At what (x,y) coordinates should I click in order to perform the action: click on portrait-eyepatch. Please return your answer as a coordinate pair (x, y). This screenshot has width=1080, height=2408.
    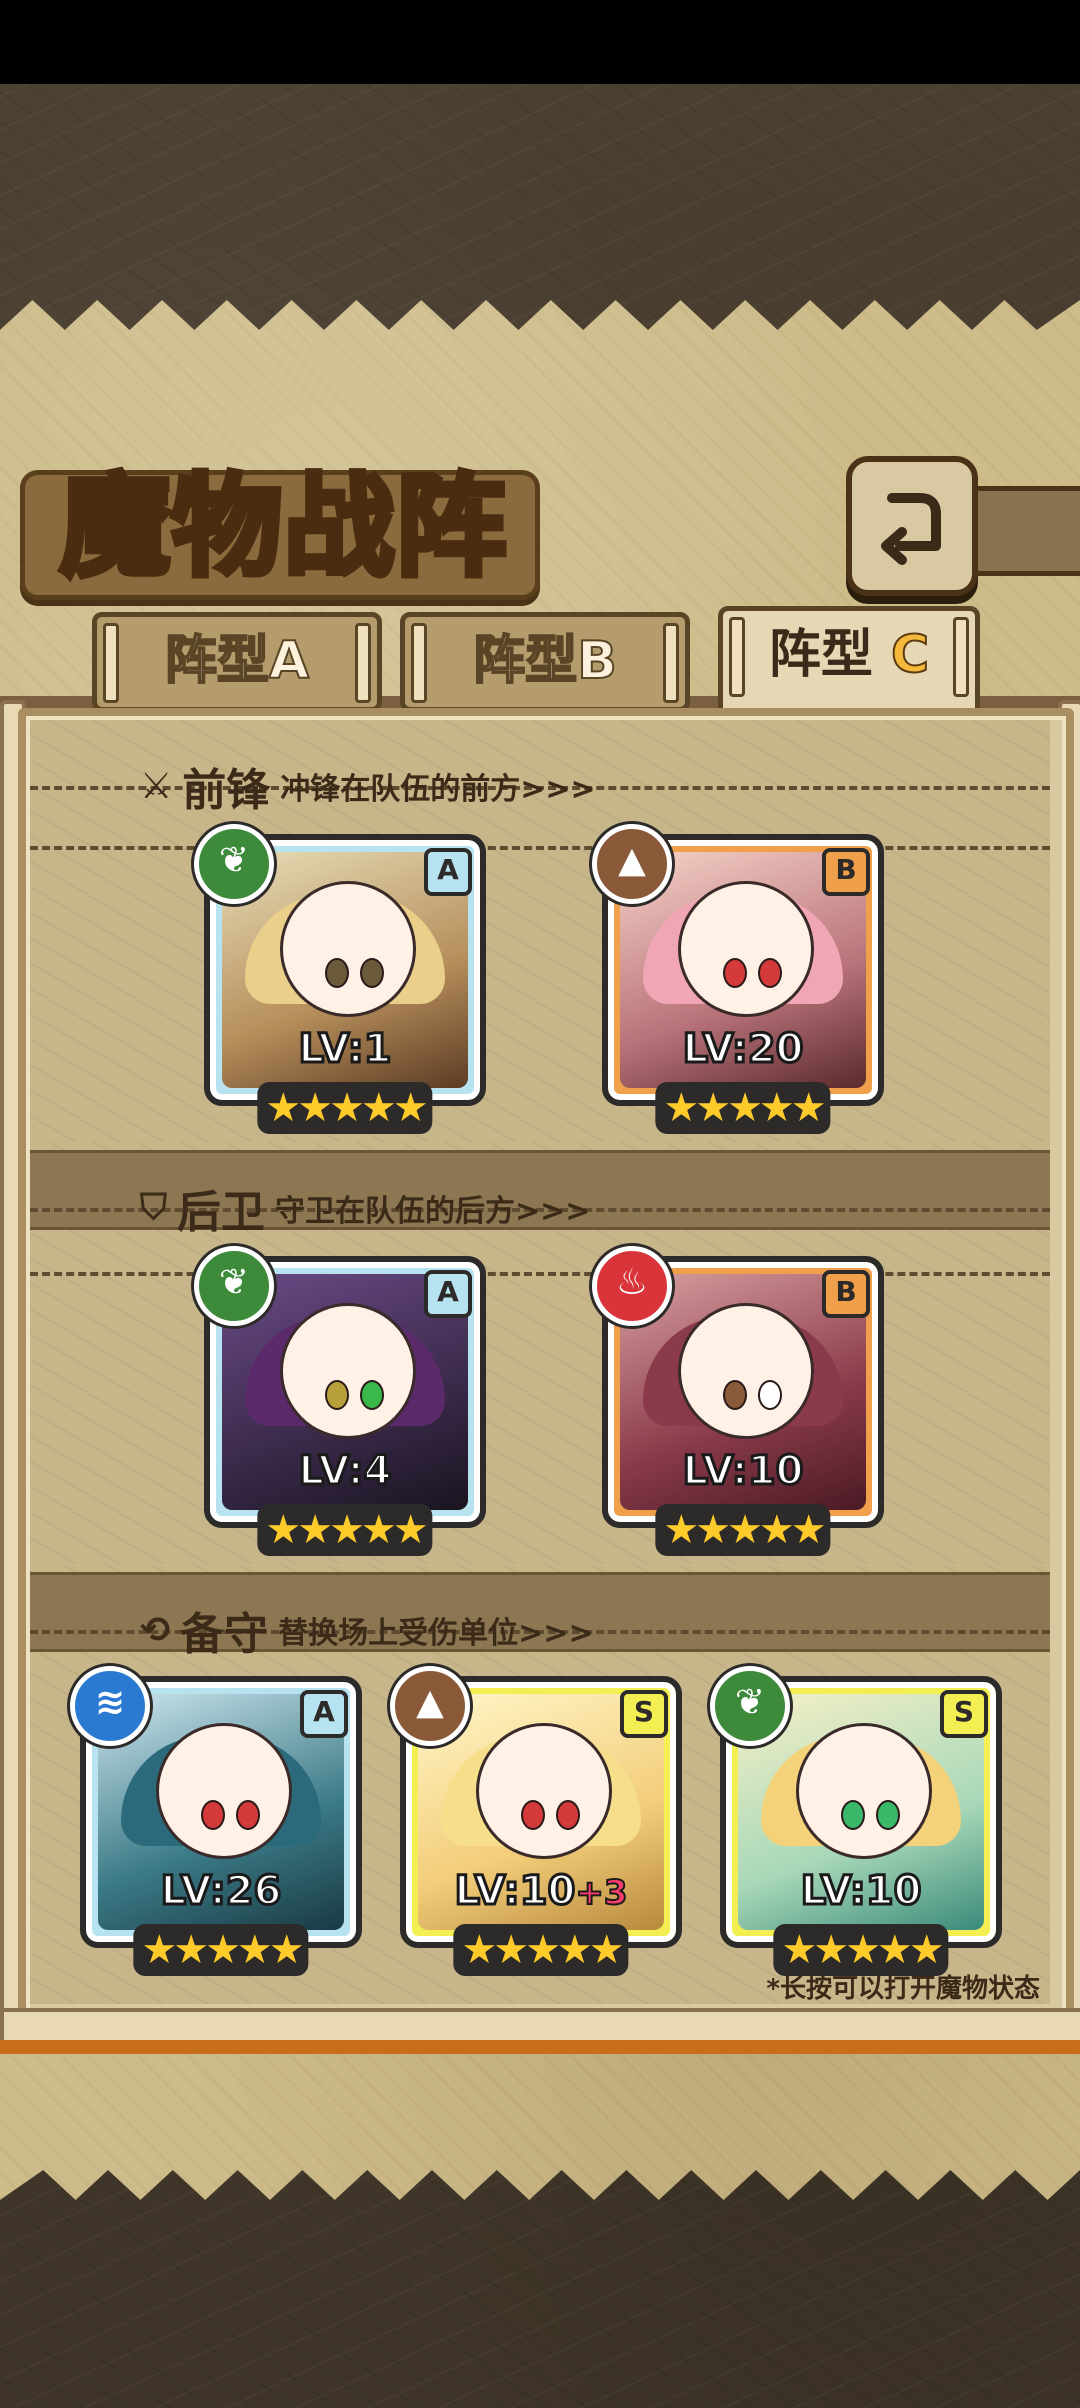
    Looking at the image, I should click on (769, 1395).